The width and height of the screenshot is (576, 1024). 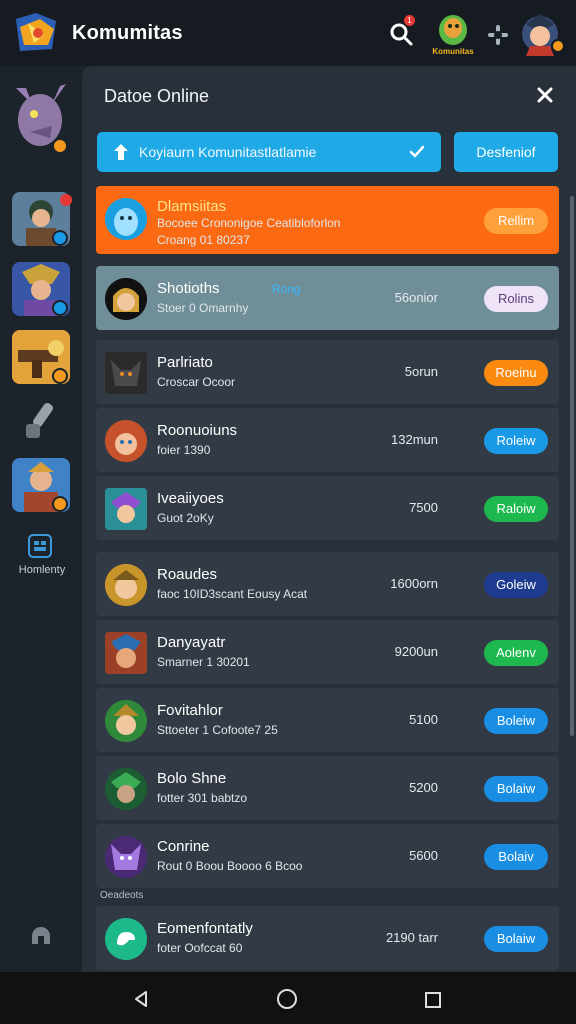 What do you see at coordinates (157, 96) in the screenshot?
I see `panel-title: Datoe Online` at bounding box center [157, 96].